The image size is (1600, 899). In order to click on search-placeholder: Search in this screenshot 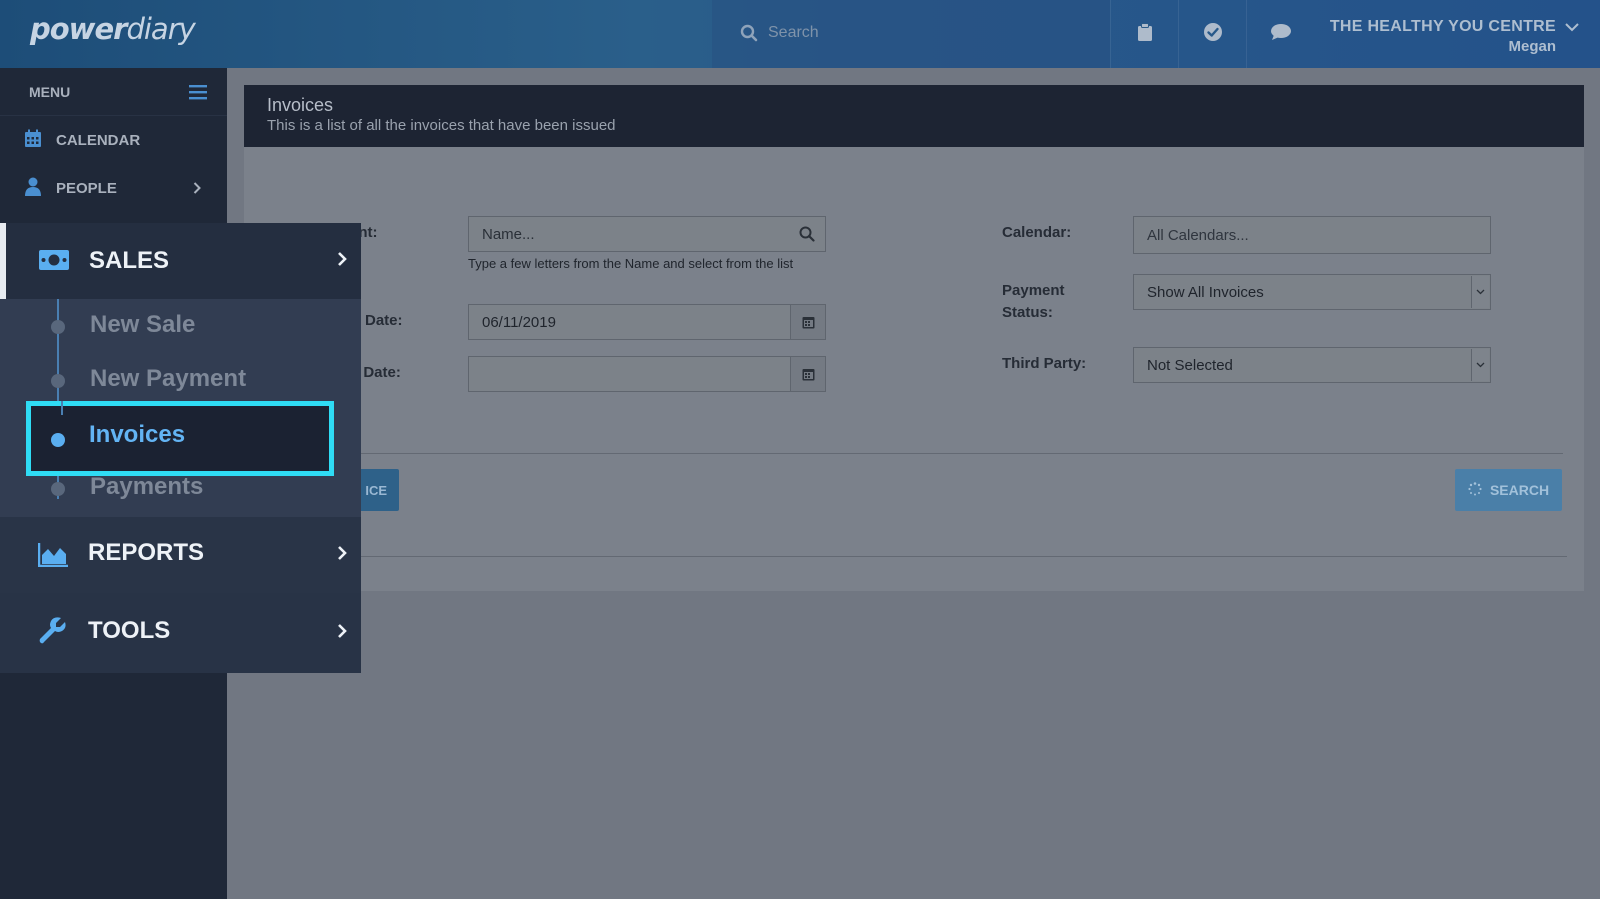, I will do `click(793, 32)`.